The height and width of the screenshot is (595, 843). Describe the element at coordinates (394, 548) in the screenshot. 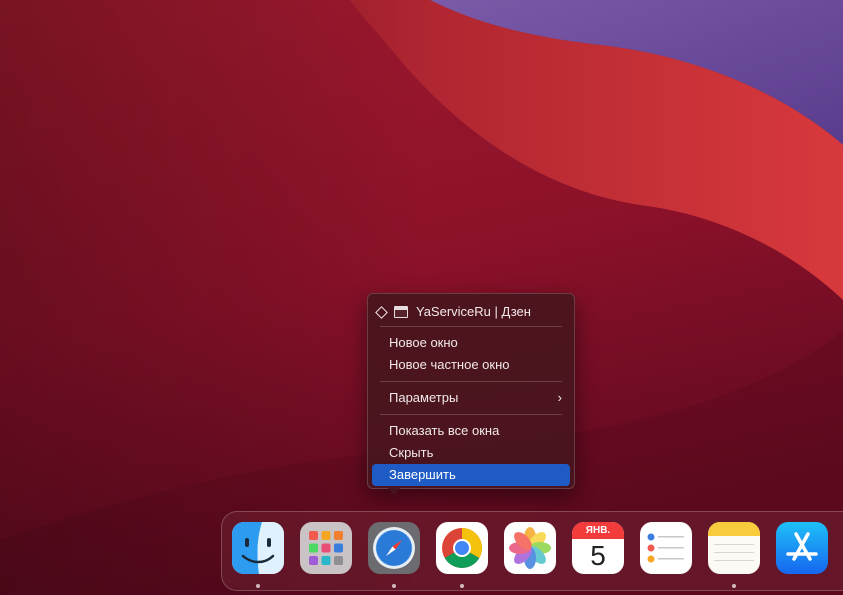

I see `safari-icon` at that location.